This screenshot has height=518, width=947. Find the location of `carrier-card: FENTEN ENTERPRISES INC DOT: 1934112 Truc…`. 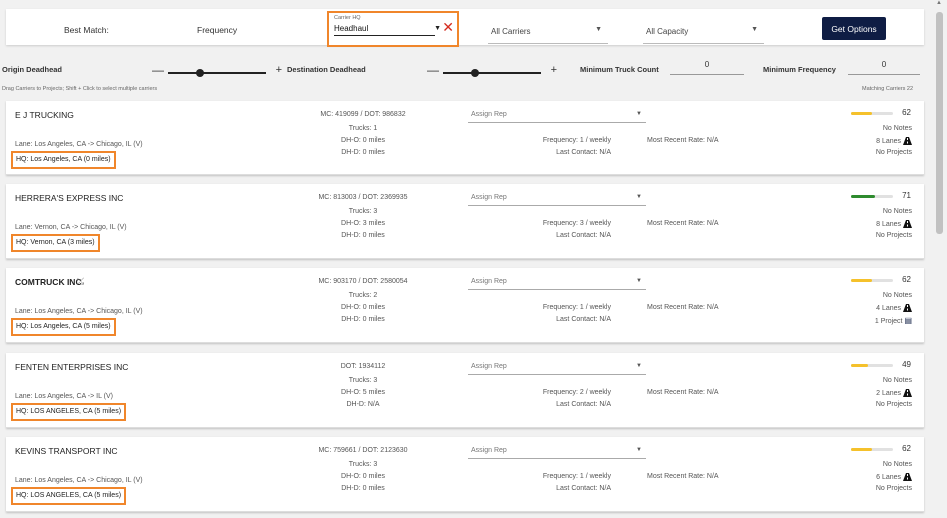

carrier-card: FENTEN ENTERPRISES INC DOT: 1934112 Truc… is located at coordinates (465, 390).